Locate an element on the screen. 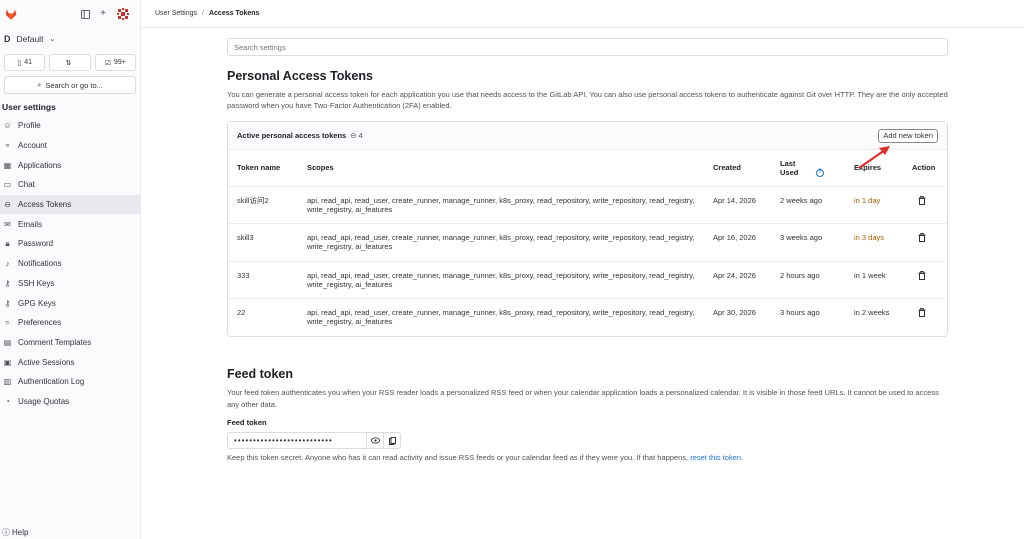 The height and width of the screenshot is (539, 1024). sidebar-item-label: Authentication Log is located at coordinates (51, 382).